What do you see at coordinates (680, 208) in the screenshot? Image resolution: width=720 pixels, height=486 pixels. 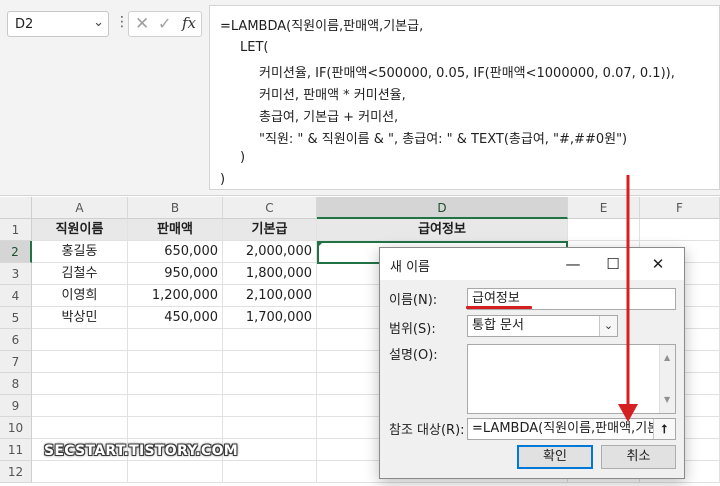 I see `column-header-f: F` at bounding box center [680, 208].